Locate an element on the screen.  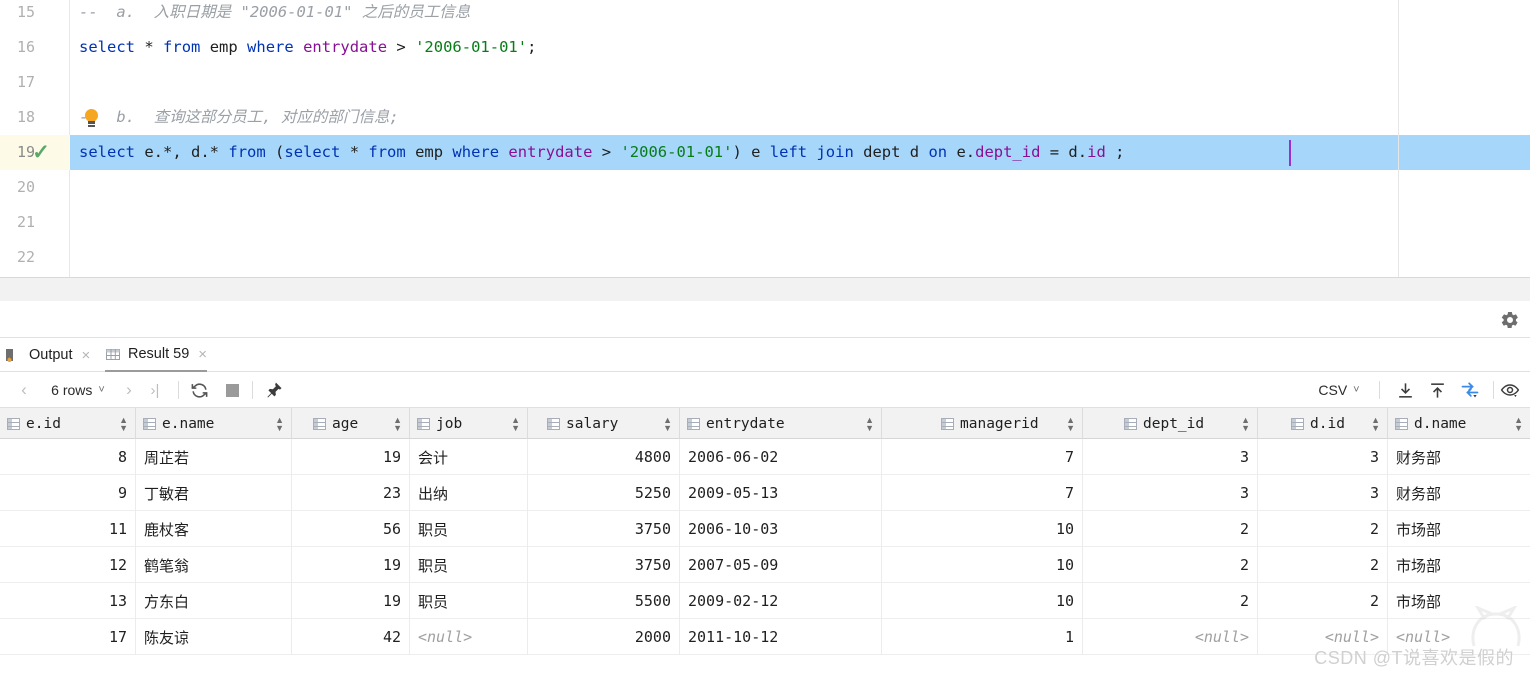
cell-e-id: 8 is located at coordinates (68, 457).